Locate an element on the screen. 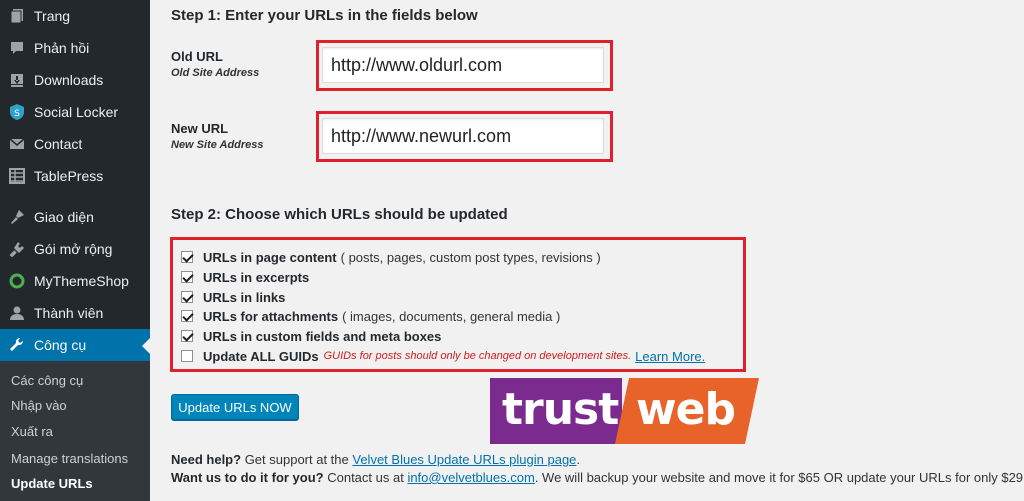 The image size is (1024, 501). sidebar-item-label: TablePress is located at coordinates (69, 176).